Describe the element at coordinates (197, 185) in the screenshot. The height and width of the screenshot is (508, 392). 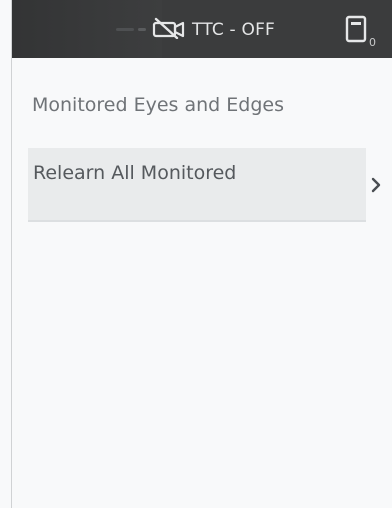
I see `relearn-all-monitored-item: Relearn All Monitored` at that location.